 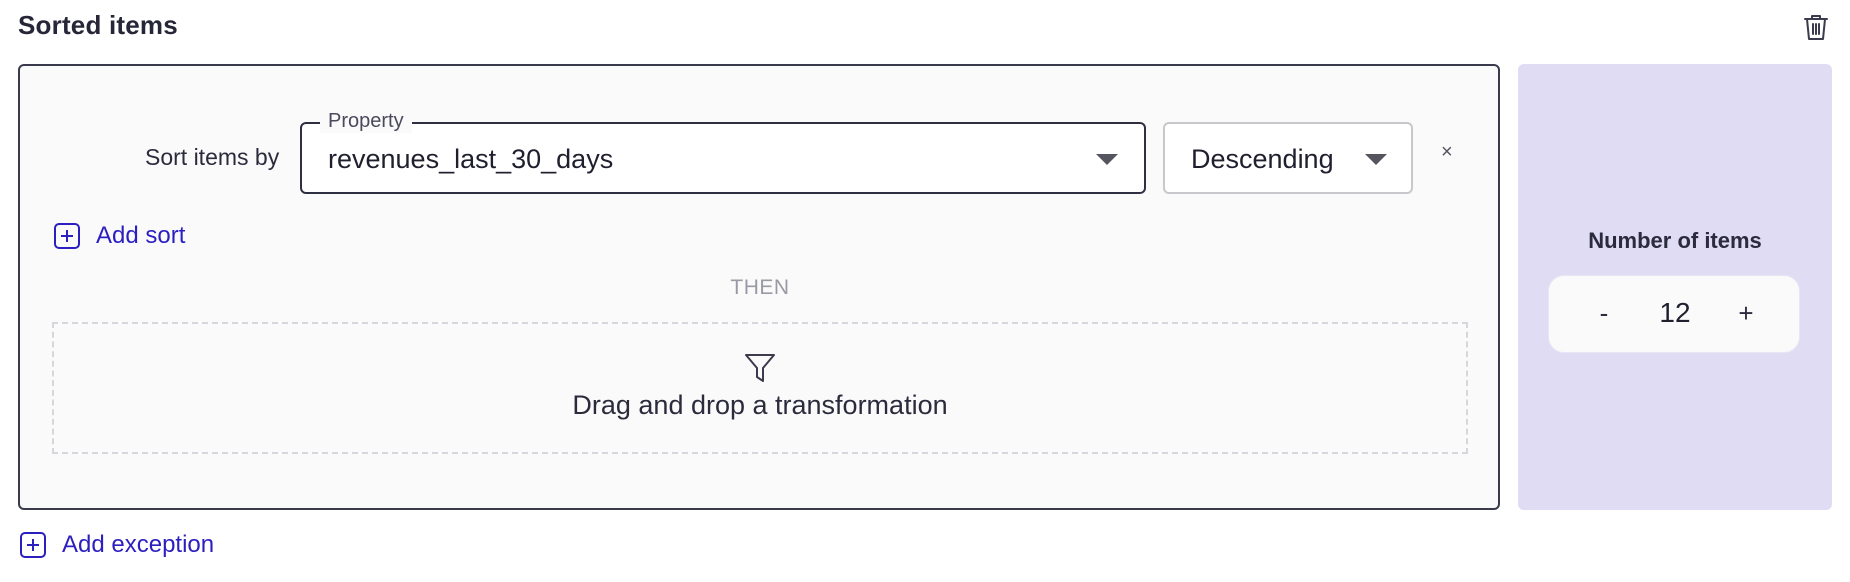 I want to click on add-exception-button: Add exception, so click(x=117, y=545).